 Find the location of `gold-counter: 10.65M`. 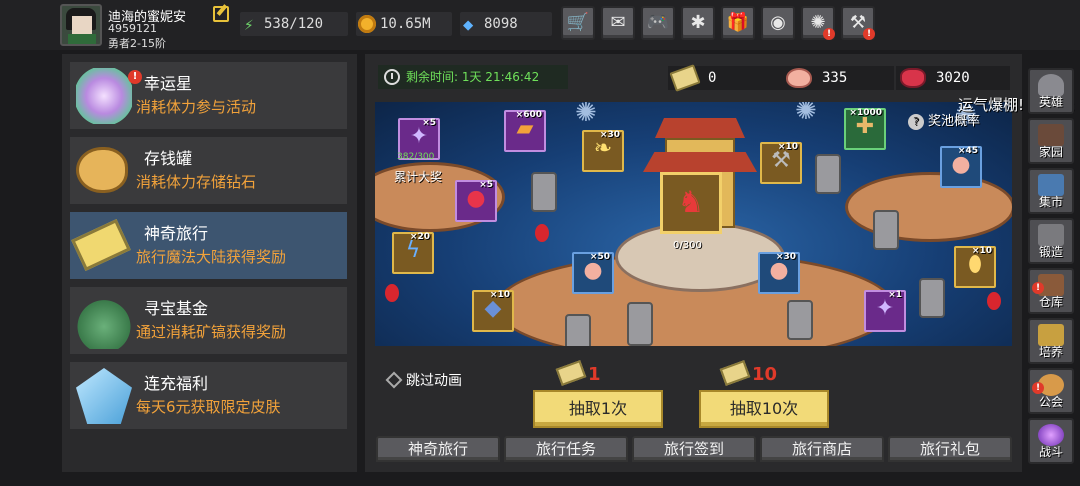

gold-counter: 10.65M is located at coordinates (404, 24).